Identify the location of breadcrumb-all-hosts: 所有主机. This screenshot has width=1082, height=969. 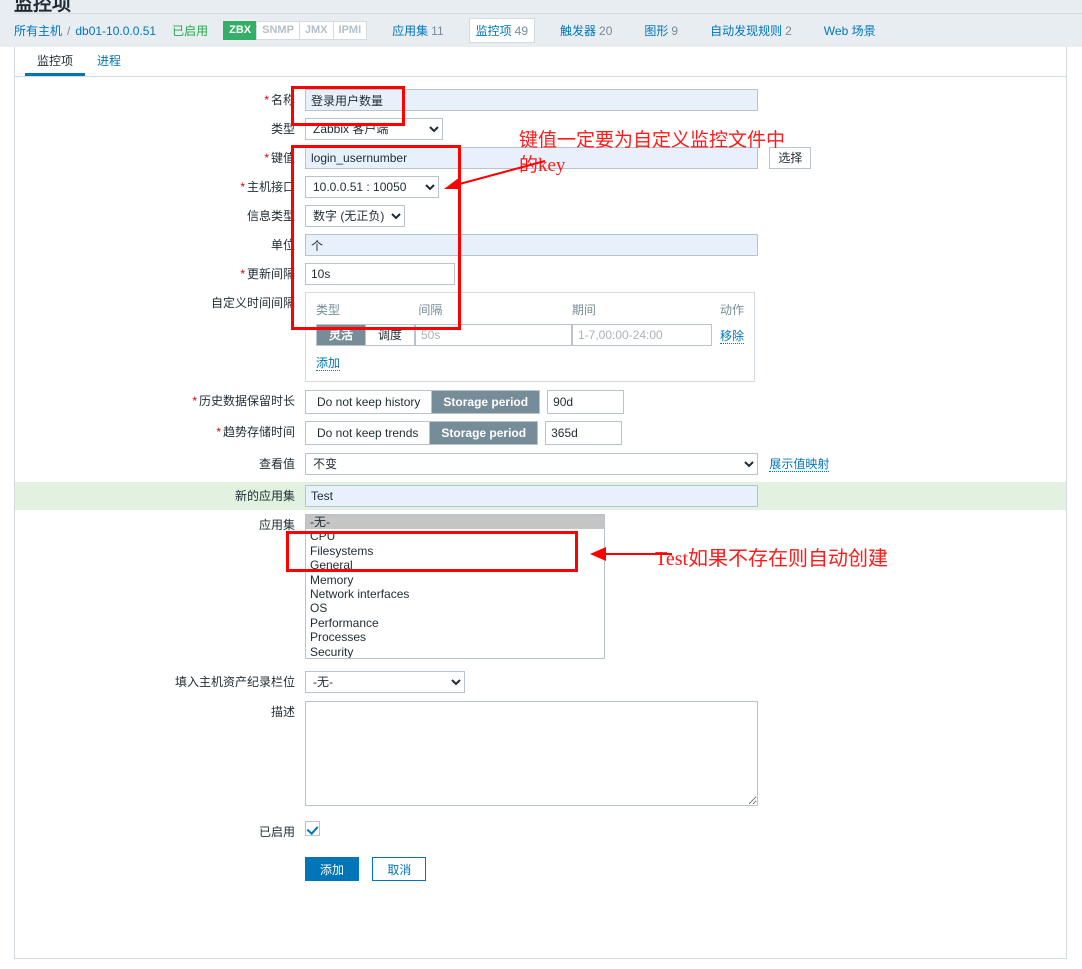
(38, 30).